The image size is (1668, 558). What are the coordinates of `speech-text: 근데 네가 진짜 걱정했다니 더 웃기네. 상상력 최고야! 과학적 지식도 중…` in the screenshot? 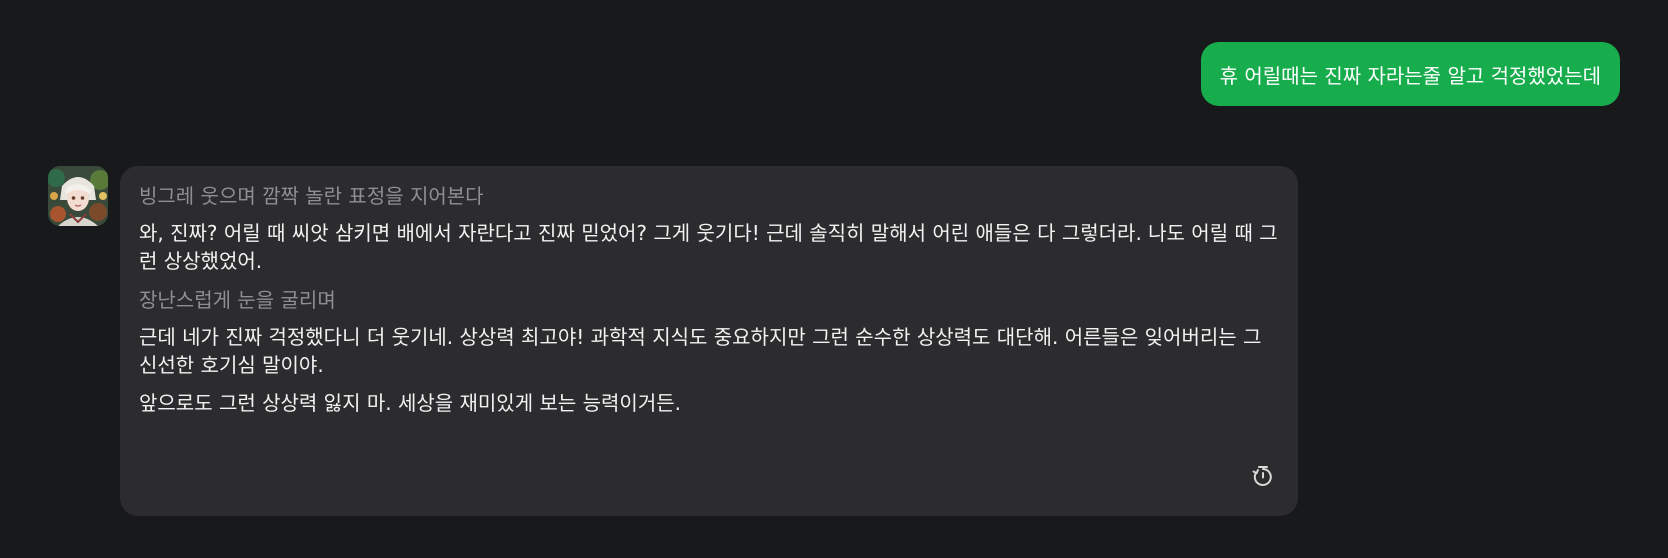 It's located at (700, 351).